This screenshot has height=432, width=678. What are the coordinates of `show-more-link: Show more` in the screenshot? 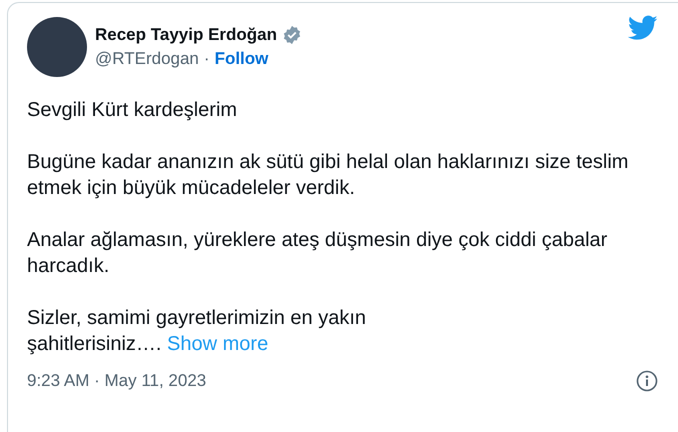 It's located at (217, 344).